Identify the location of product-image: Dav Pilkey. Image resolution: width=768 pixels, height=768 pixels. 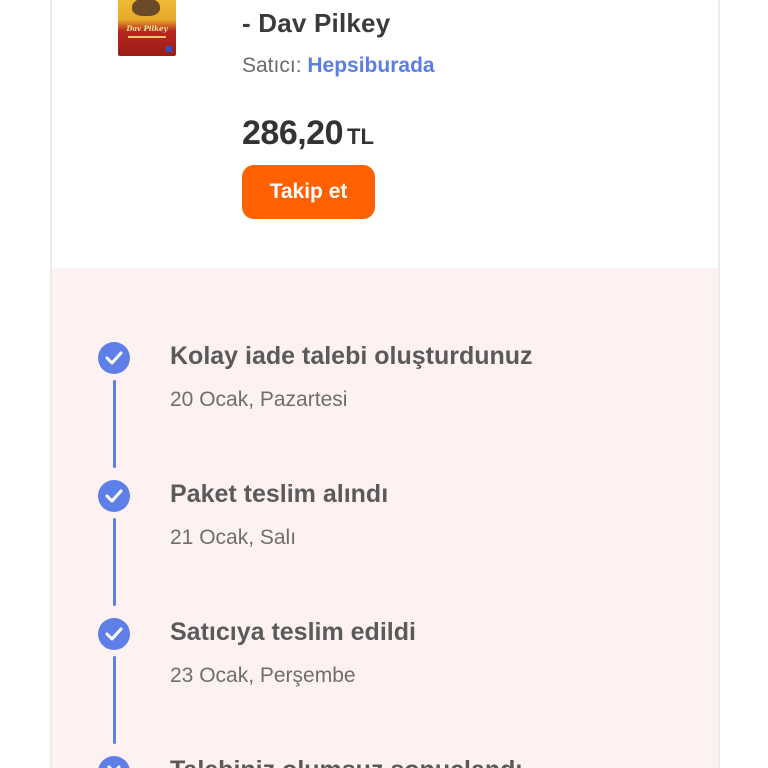
(147, 28).